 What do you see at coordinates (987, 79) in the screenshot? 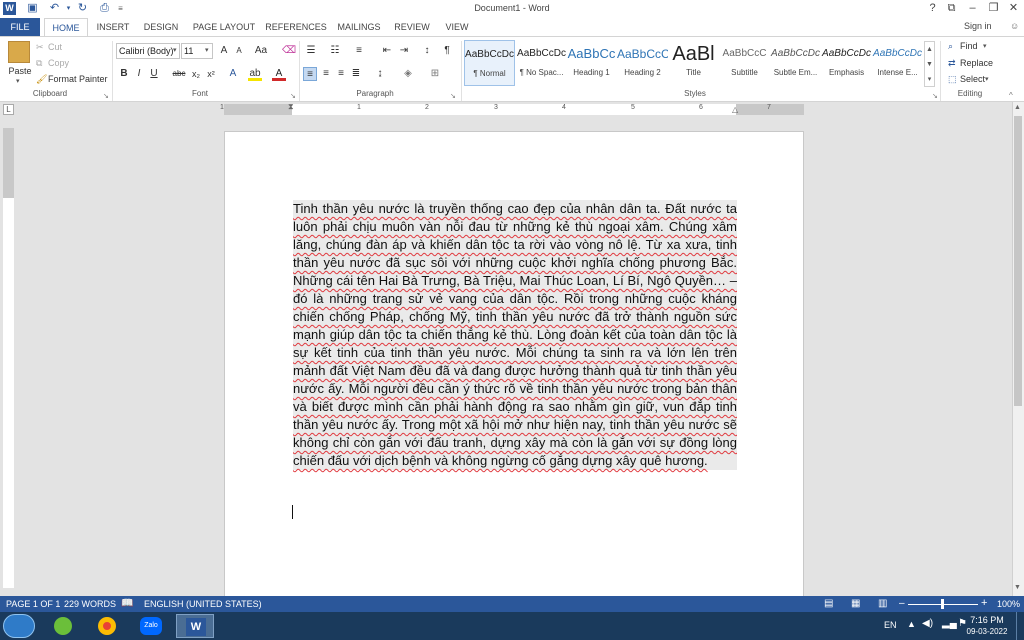
I see `select-dropdown-icon: ▾` at bounding box center [987, 79].